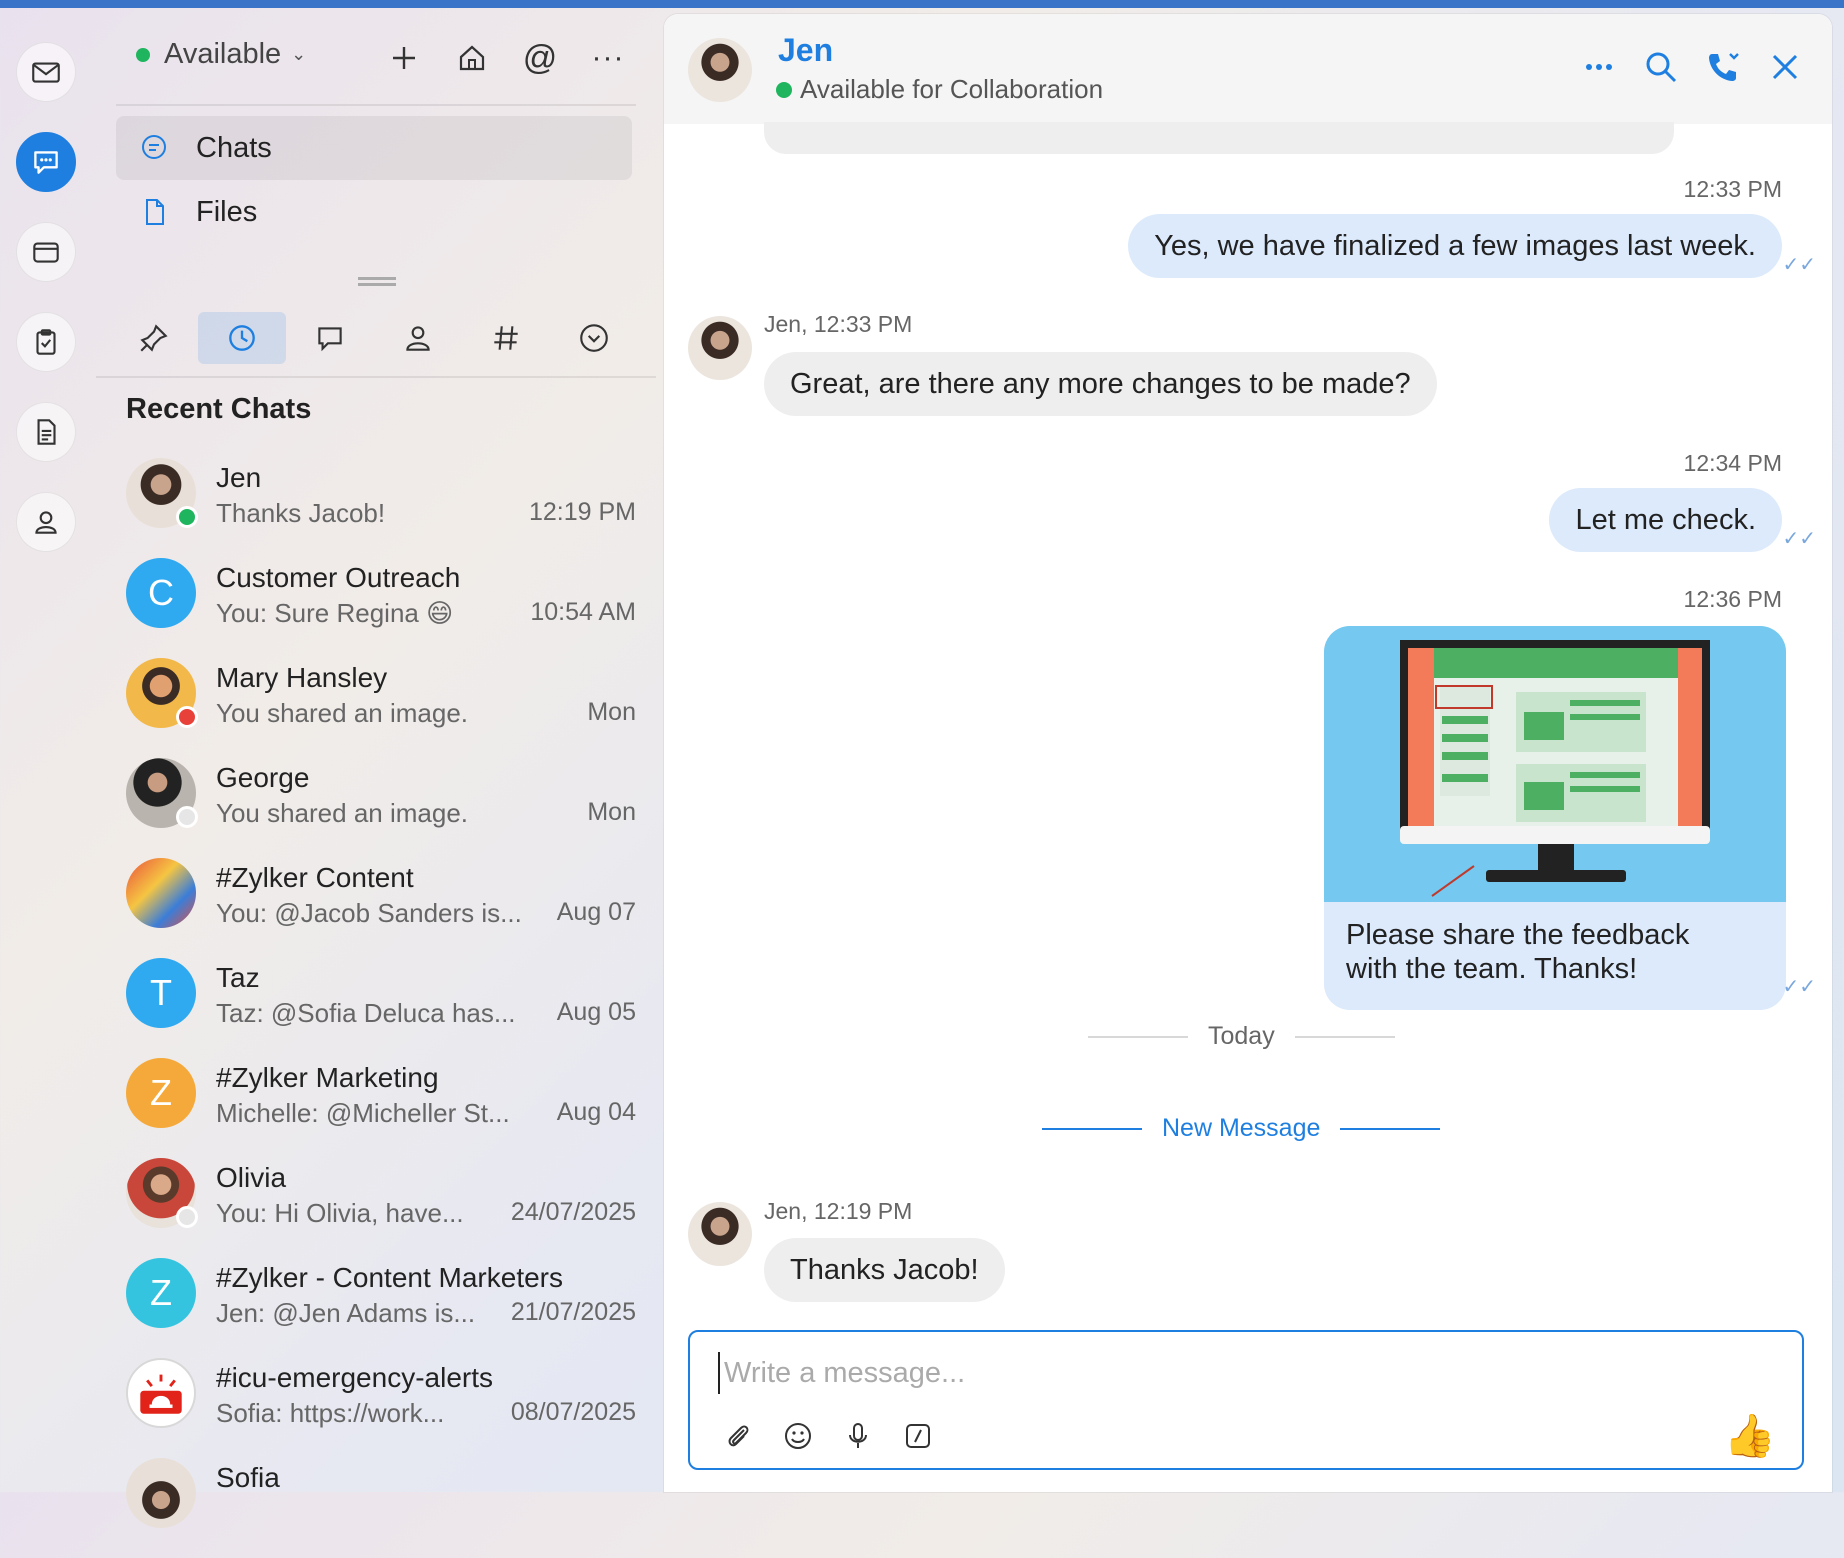  I want to click on hash-icon, so click(506, 338).